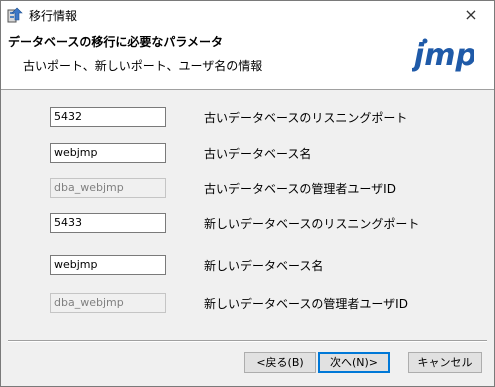 The height and width of the screenshot is (387, 495). Describe the element at coordinates (108, 153) in the screenshot. I see `field-input-2: webjmp` at that location.